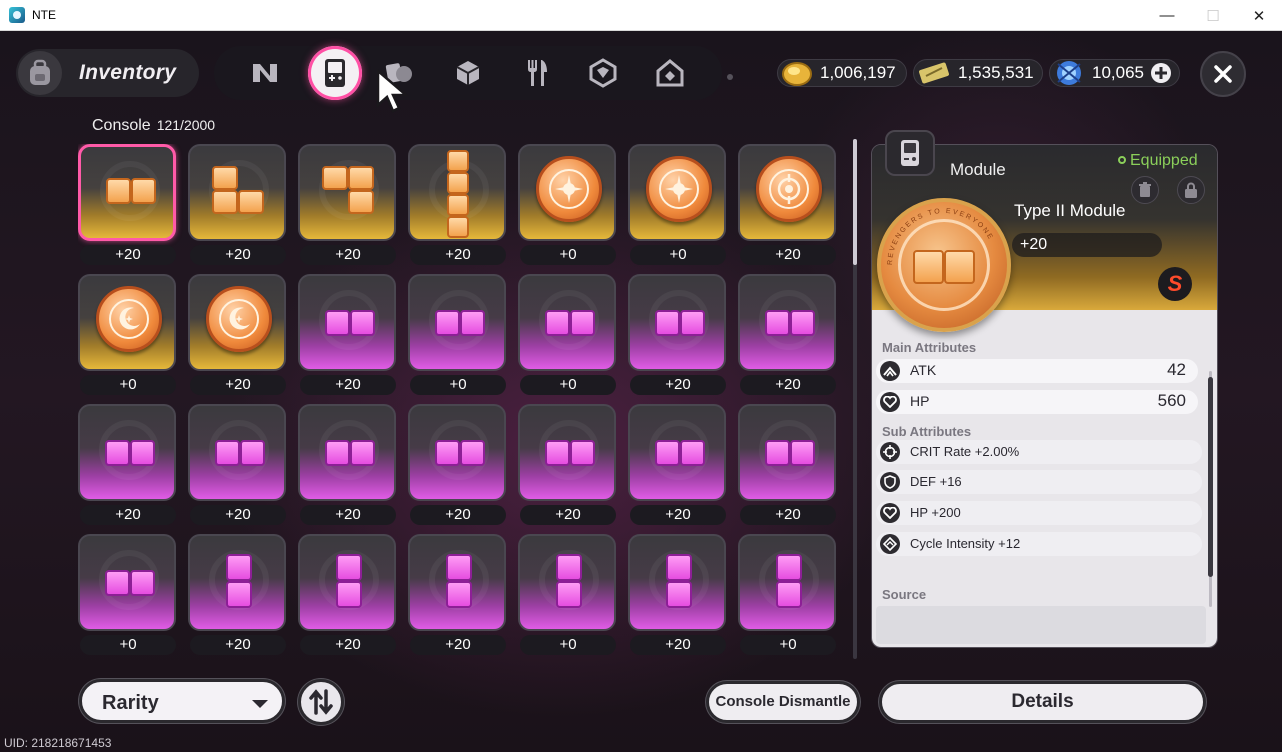  Describe the element at coordinates (265, 73) in the screenshot. I see `tab-n-logo-icon` at that location.